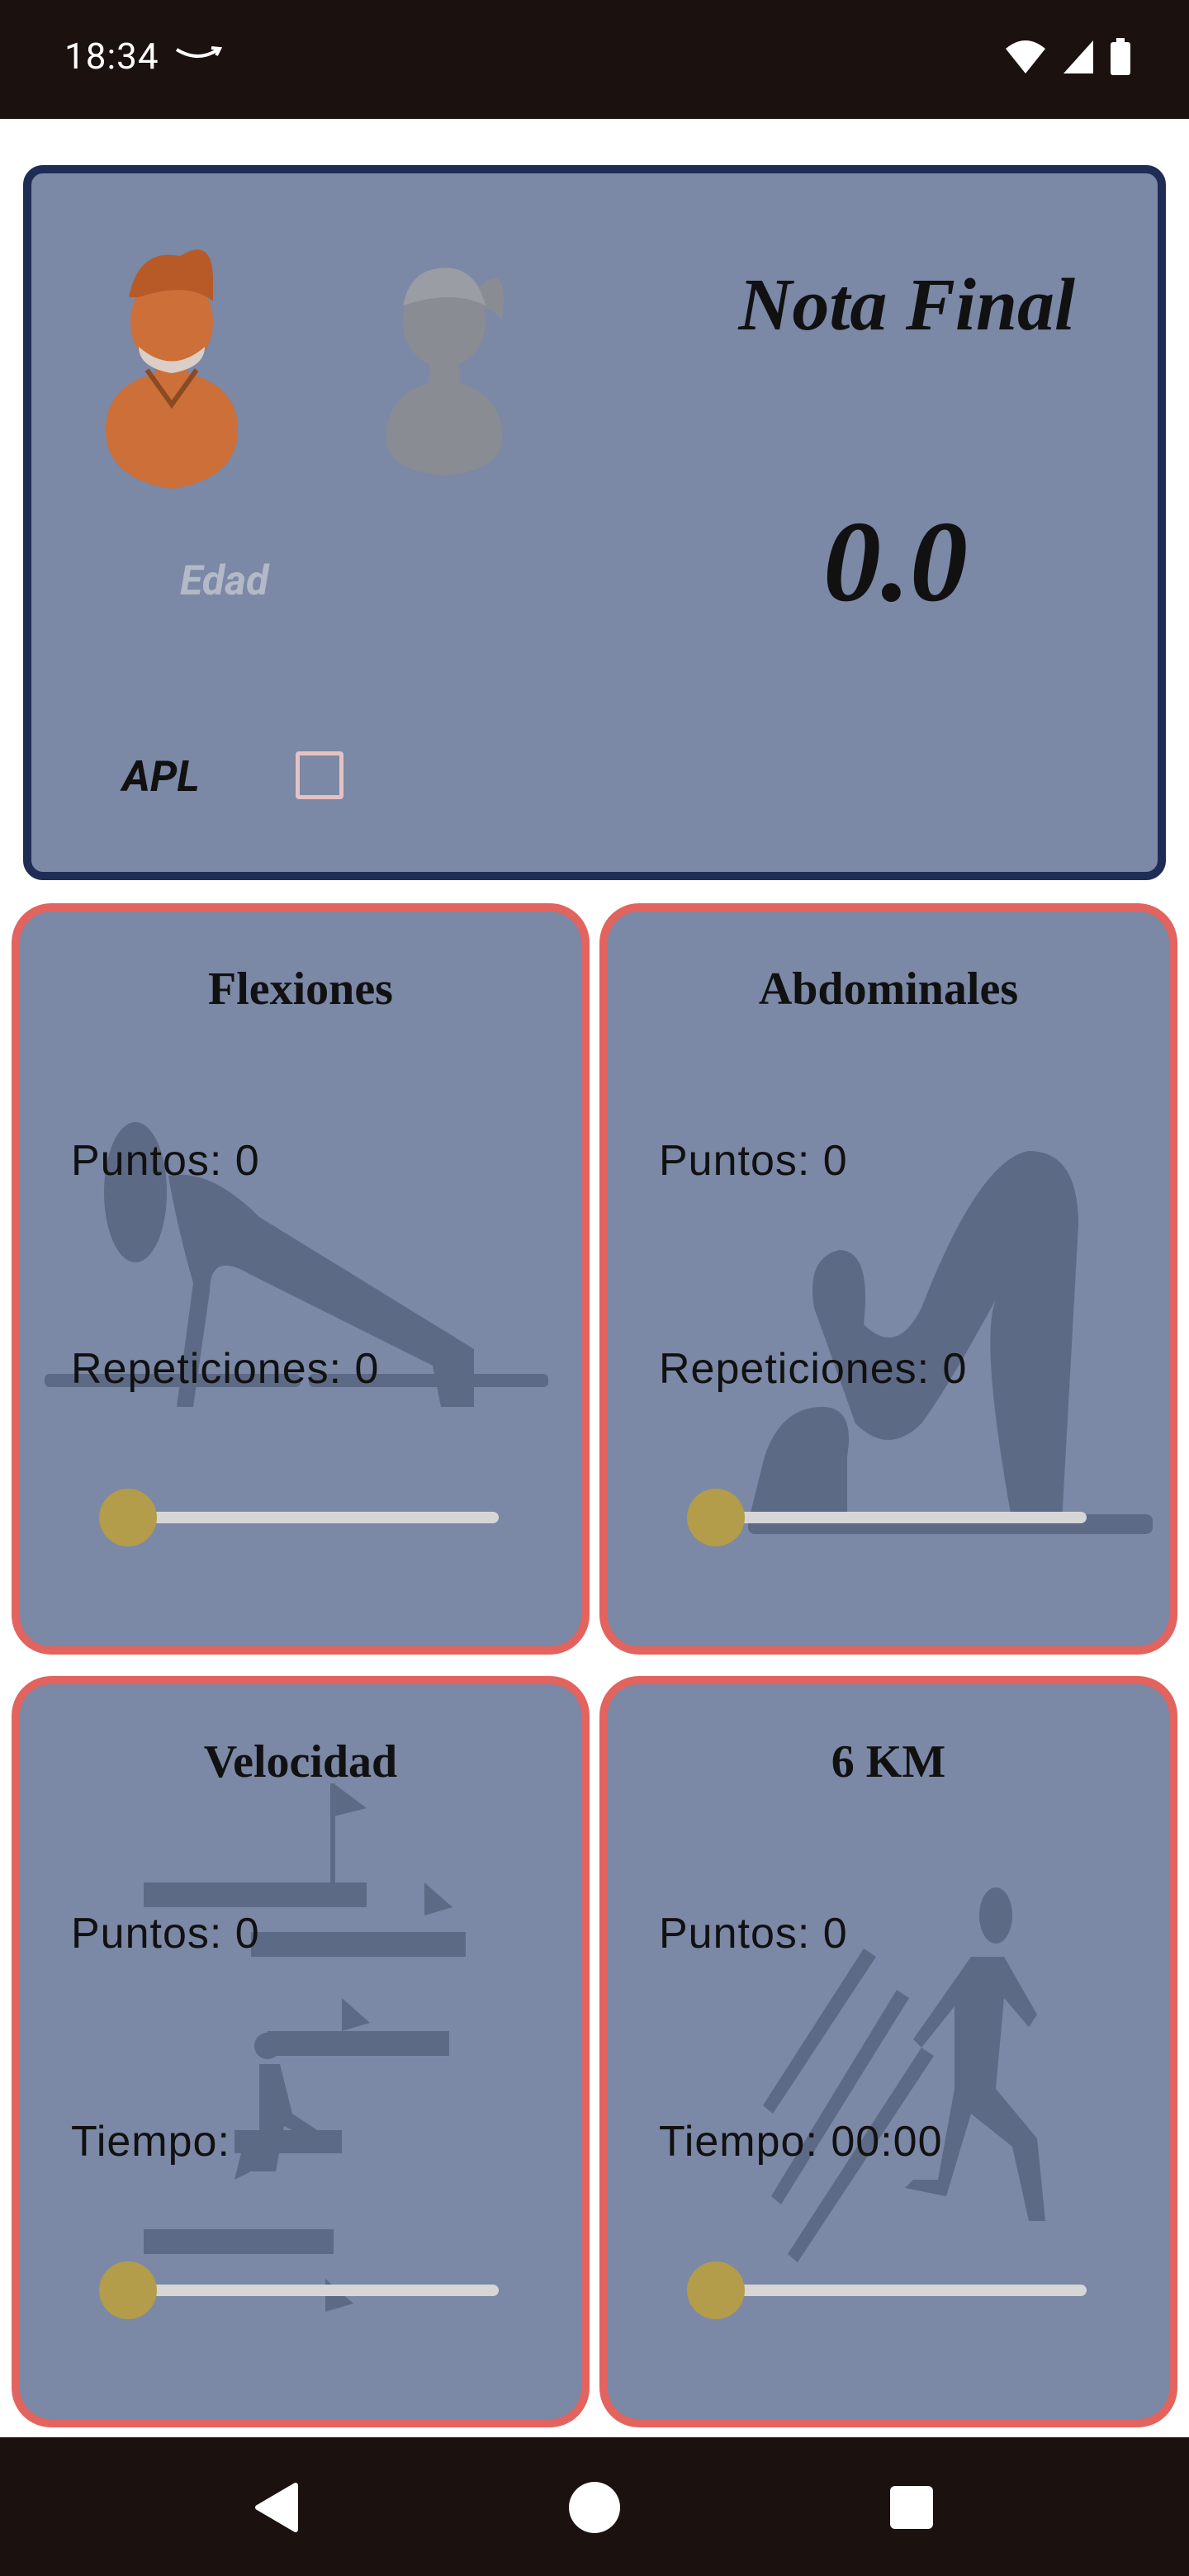 The width and height of the screenshot is (1189, 2576). I want to click on apl-checkbox, so click(319, 775).